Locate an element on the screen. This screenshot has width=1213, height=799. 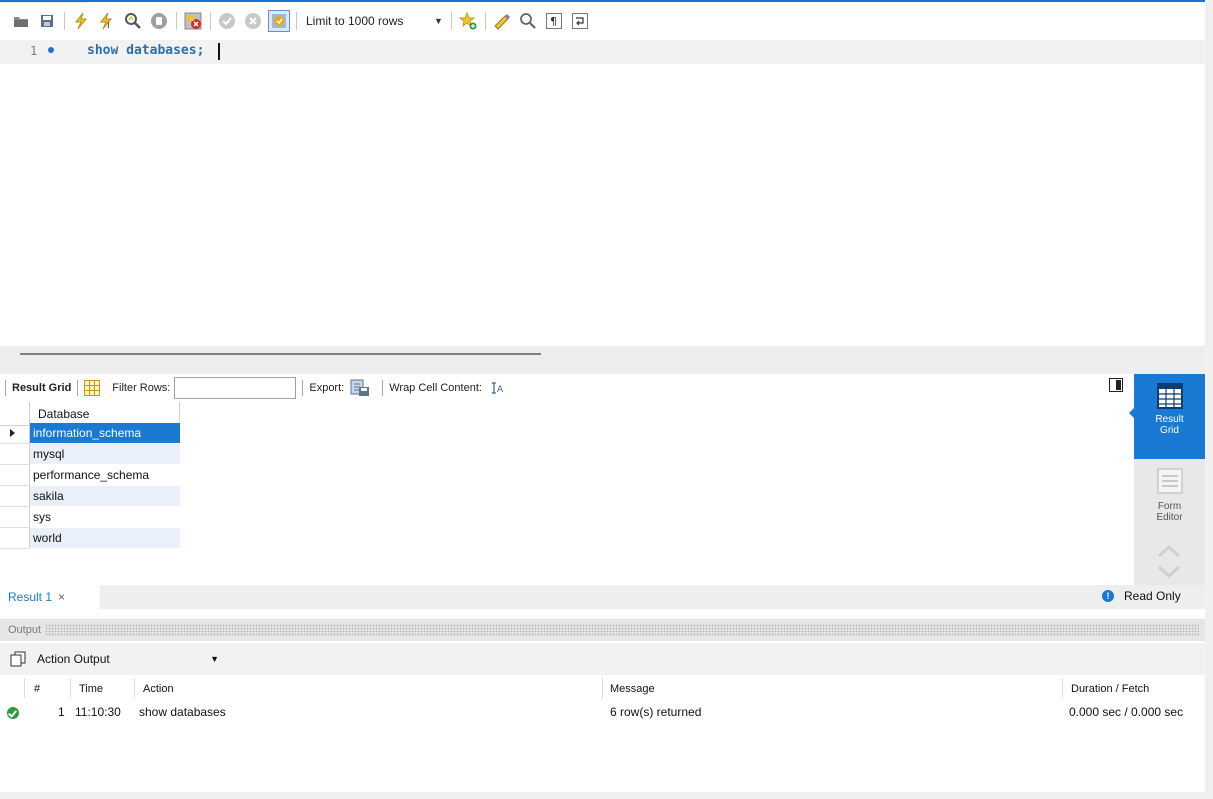
copy-icon is located at coordinates (18, 659).